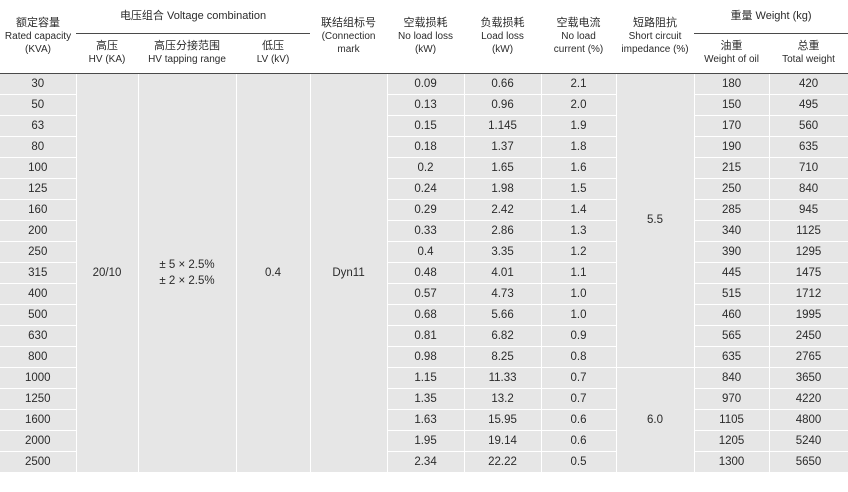  What do you see at coordinates (732, 189) in the screenshot?
I see `cell-weight-of-oil: 250` at bounding box center [732, 189].